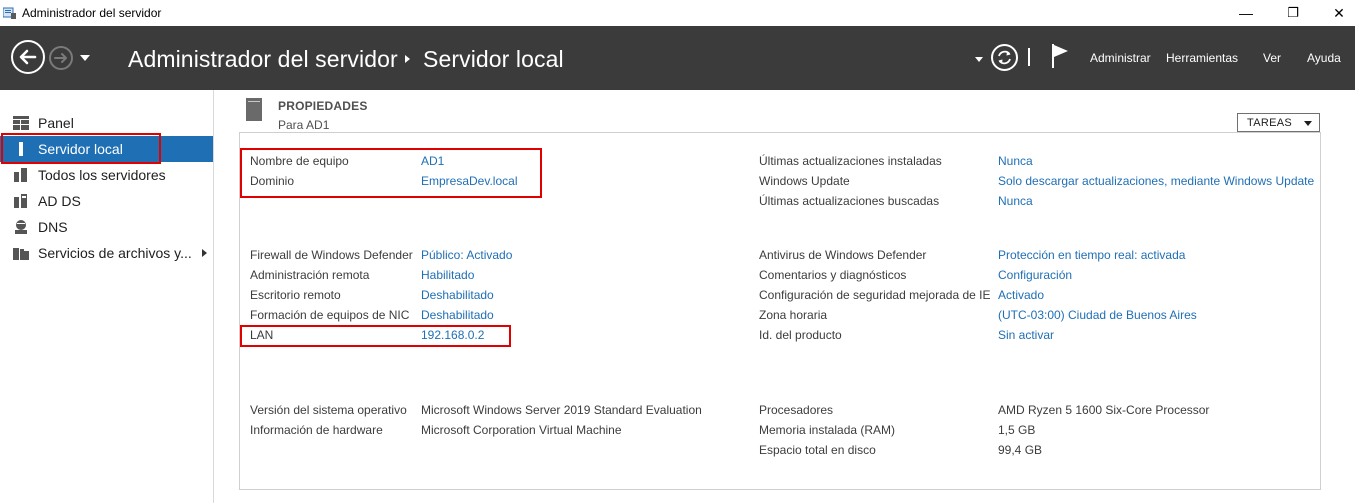 This screenshot has width=1355, height=503. Describe the element at coordinates (1308, 123) in the screenshot. I see `chevron-down-icon` at that location.